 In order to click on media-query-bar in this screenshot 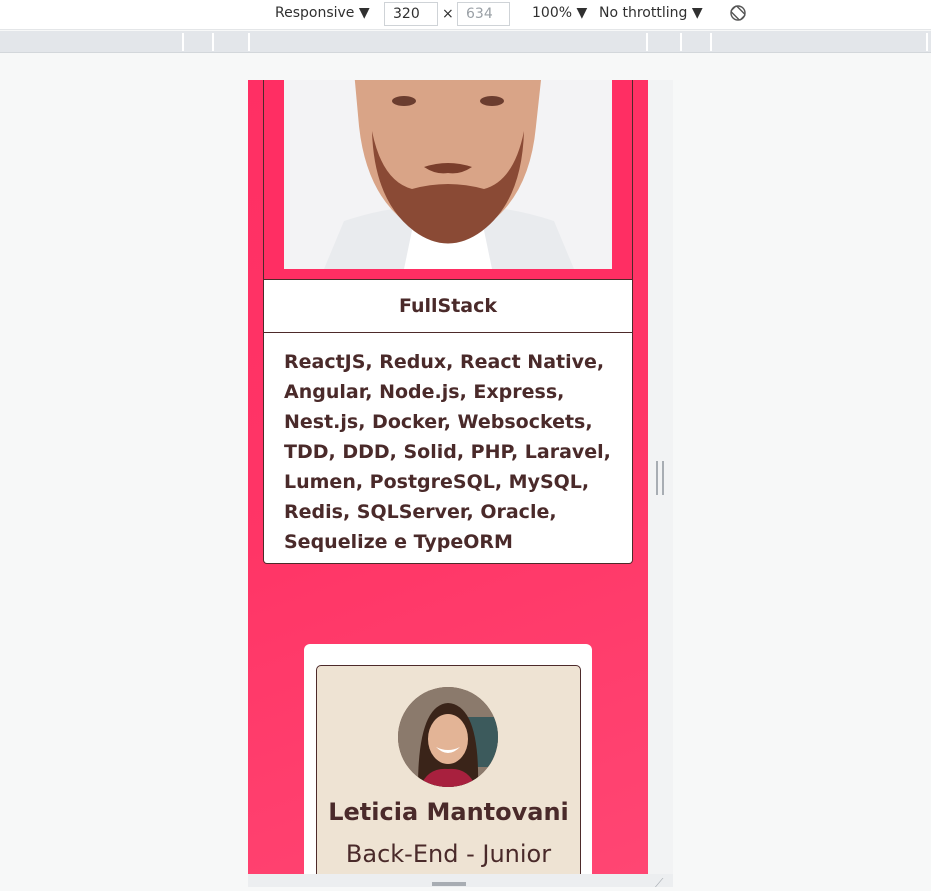, I will do `click(465, 42)`.